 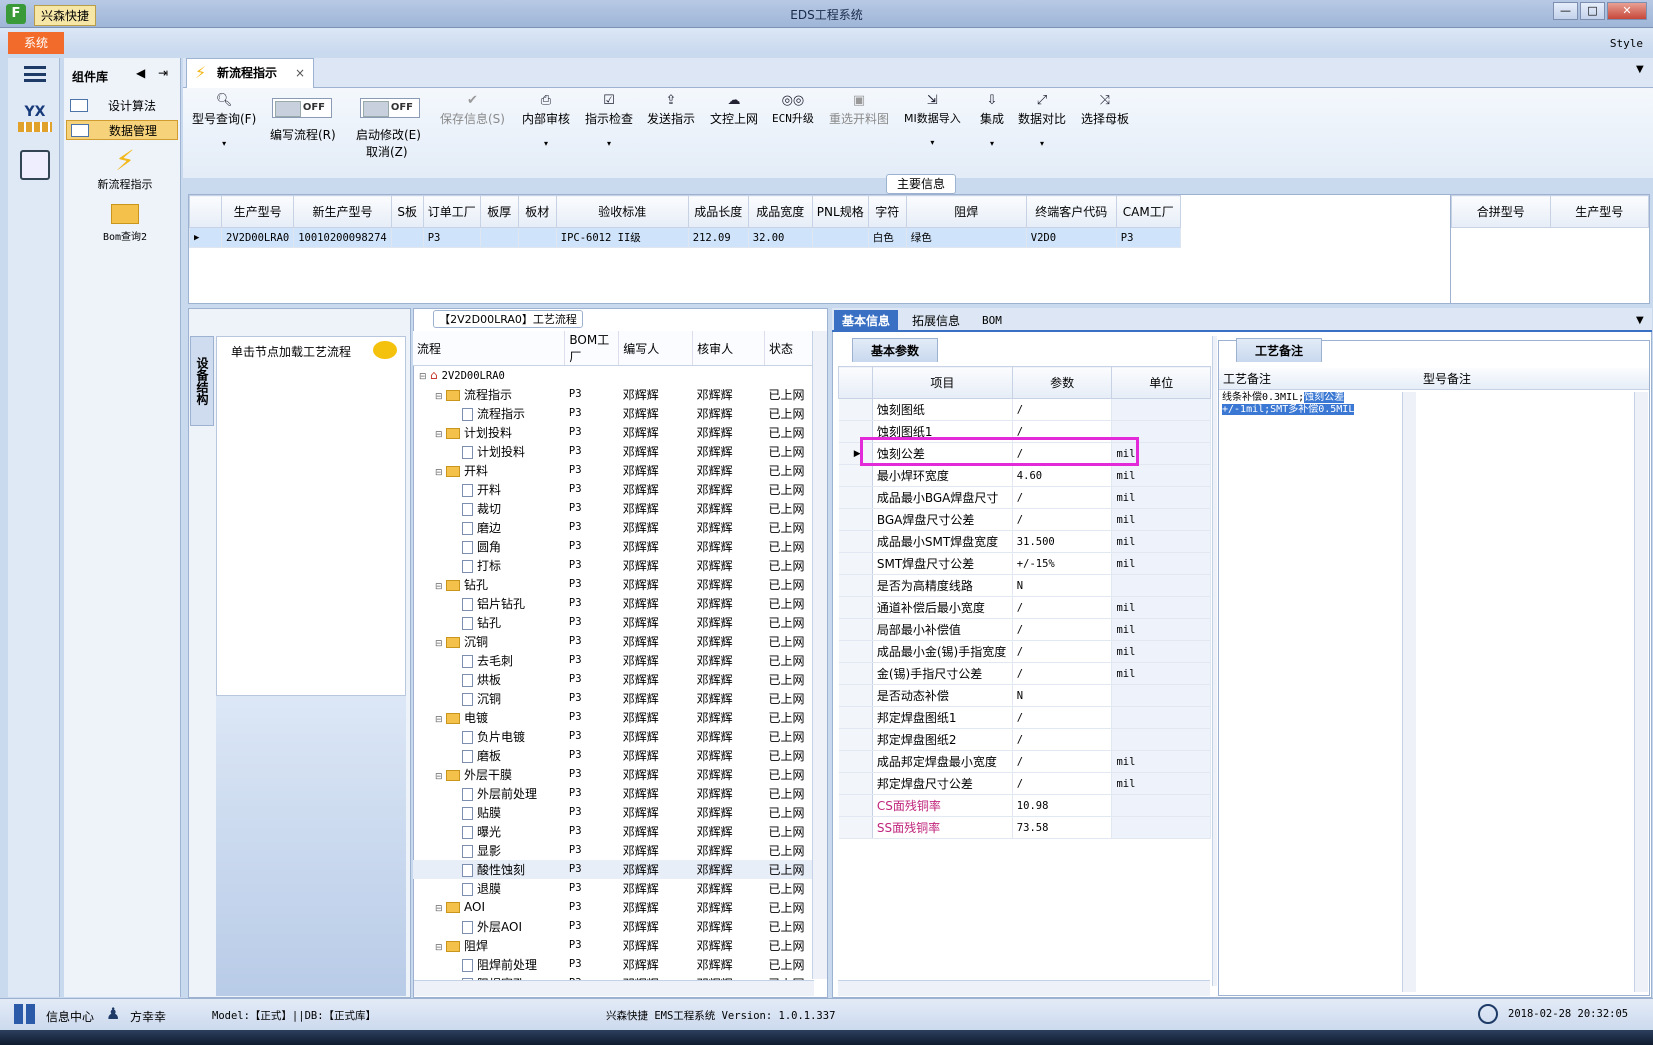 What do you see at coordinates (614, 546) in the screenshot?
I see `tree-row: 圆角 P3 邓辉辉 邓辉辉 已上网` at bounding box center [614, 546].